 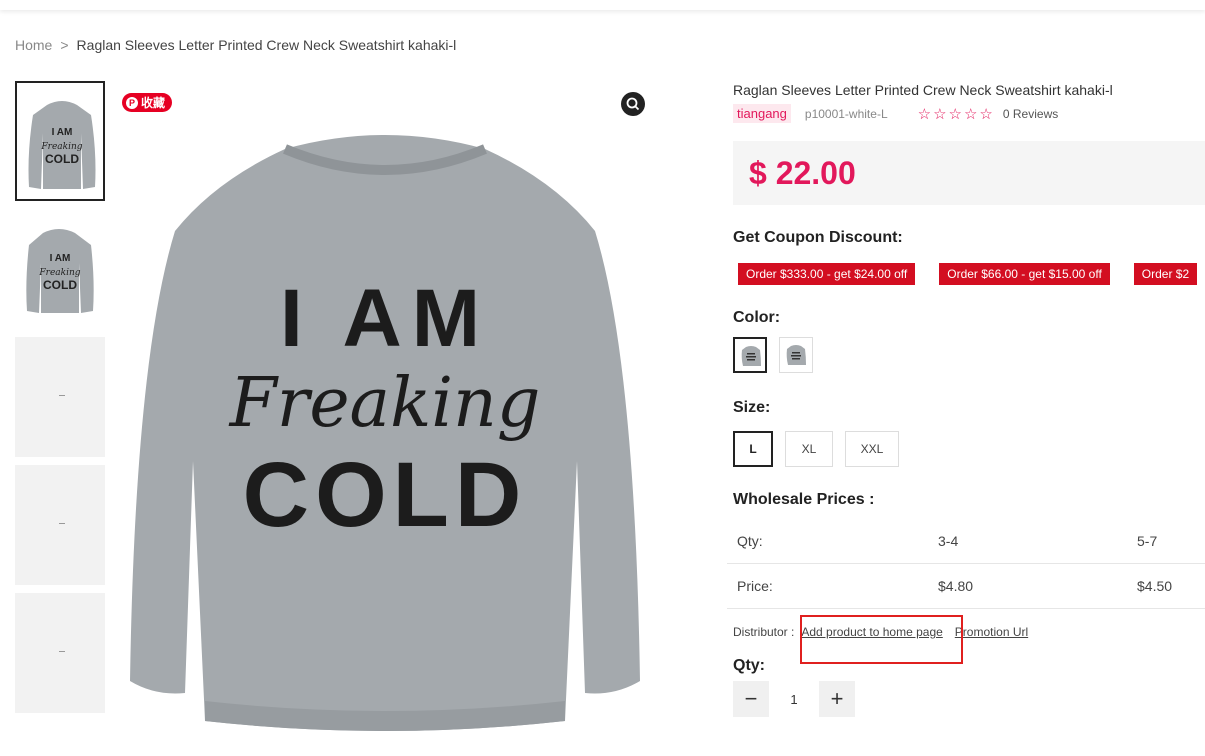 What do you see at coordinates (969, 355) in the screenshot?
I see `color-swatches` at bounding box center [969, 355].